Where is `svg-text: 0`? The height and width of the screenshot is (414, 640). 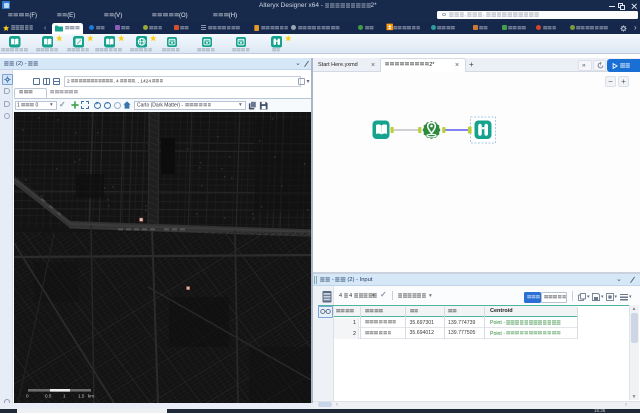
svg-text: 0 is located at coordinates (27, 395).